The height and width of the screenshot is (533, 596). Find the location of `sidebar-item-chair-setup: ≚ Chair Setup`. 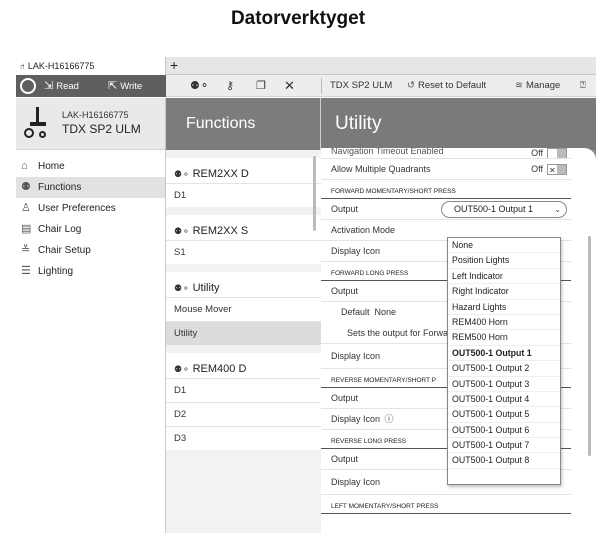

sidebar-item-chair-setup: ≚ Chair Setup is located at coordinates (90, 250).